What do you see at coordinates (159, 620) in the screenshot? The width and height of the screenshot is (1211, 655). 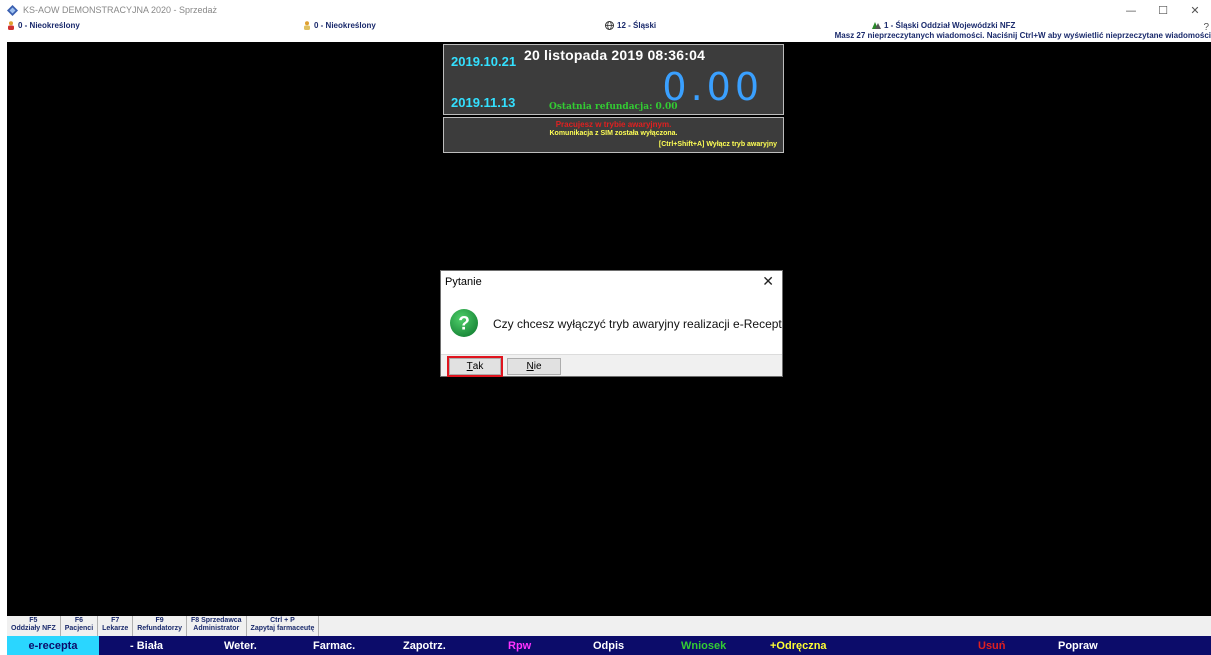 I see `function-key-shortcut: F9` at bounding box center [159, 620].